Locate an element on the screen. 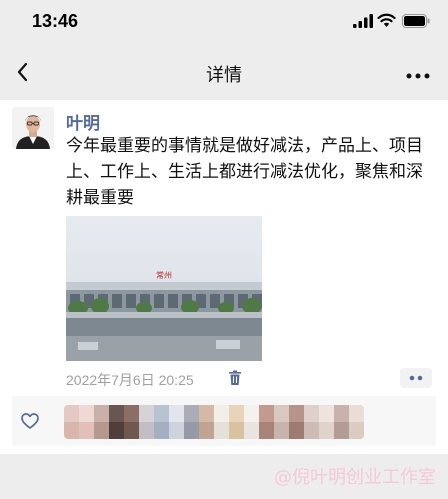 The width and height of the screenshot is (448, 499). like-comment-button is located at coordinates (416, 378).